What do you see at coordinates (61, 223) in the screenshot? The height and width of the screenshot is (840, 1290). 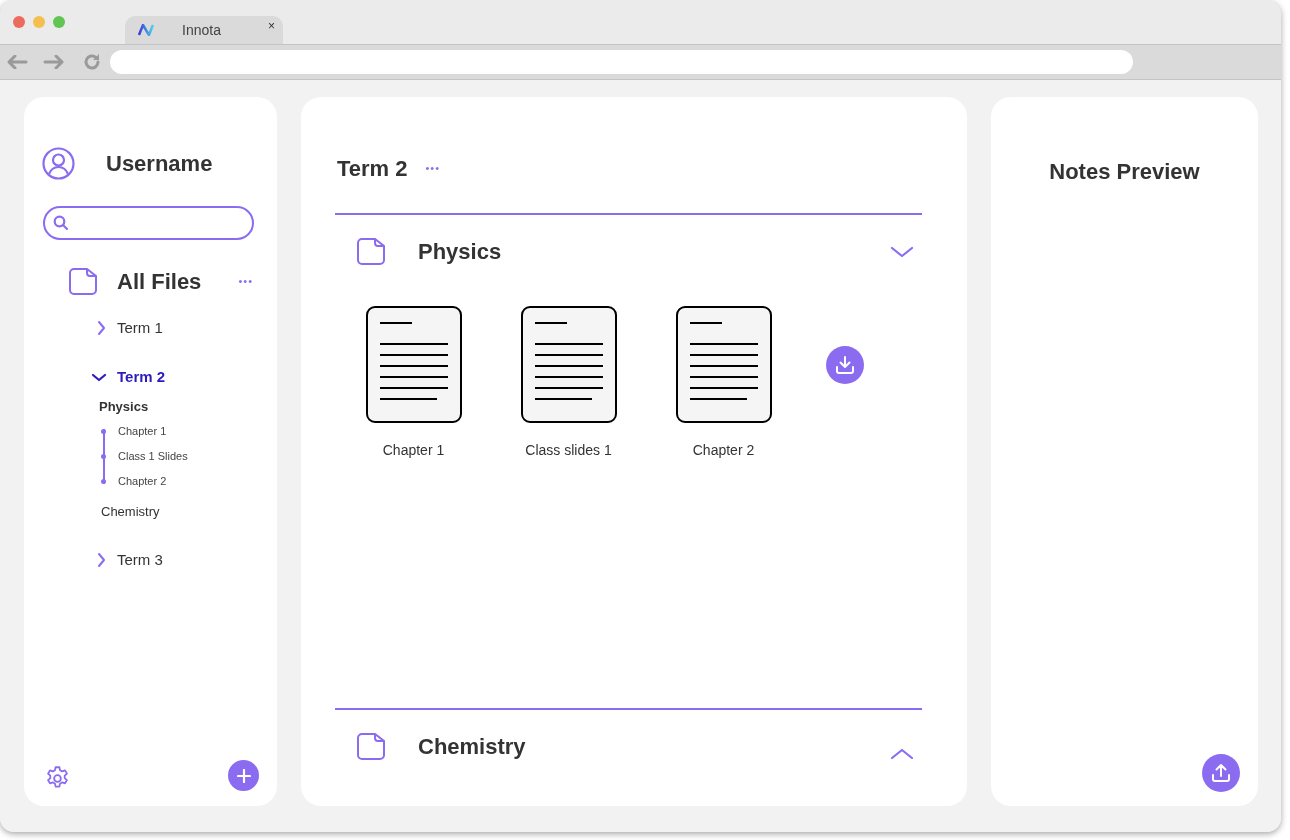 I see `search-icon` at bounding box center [61, 223].